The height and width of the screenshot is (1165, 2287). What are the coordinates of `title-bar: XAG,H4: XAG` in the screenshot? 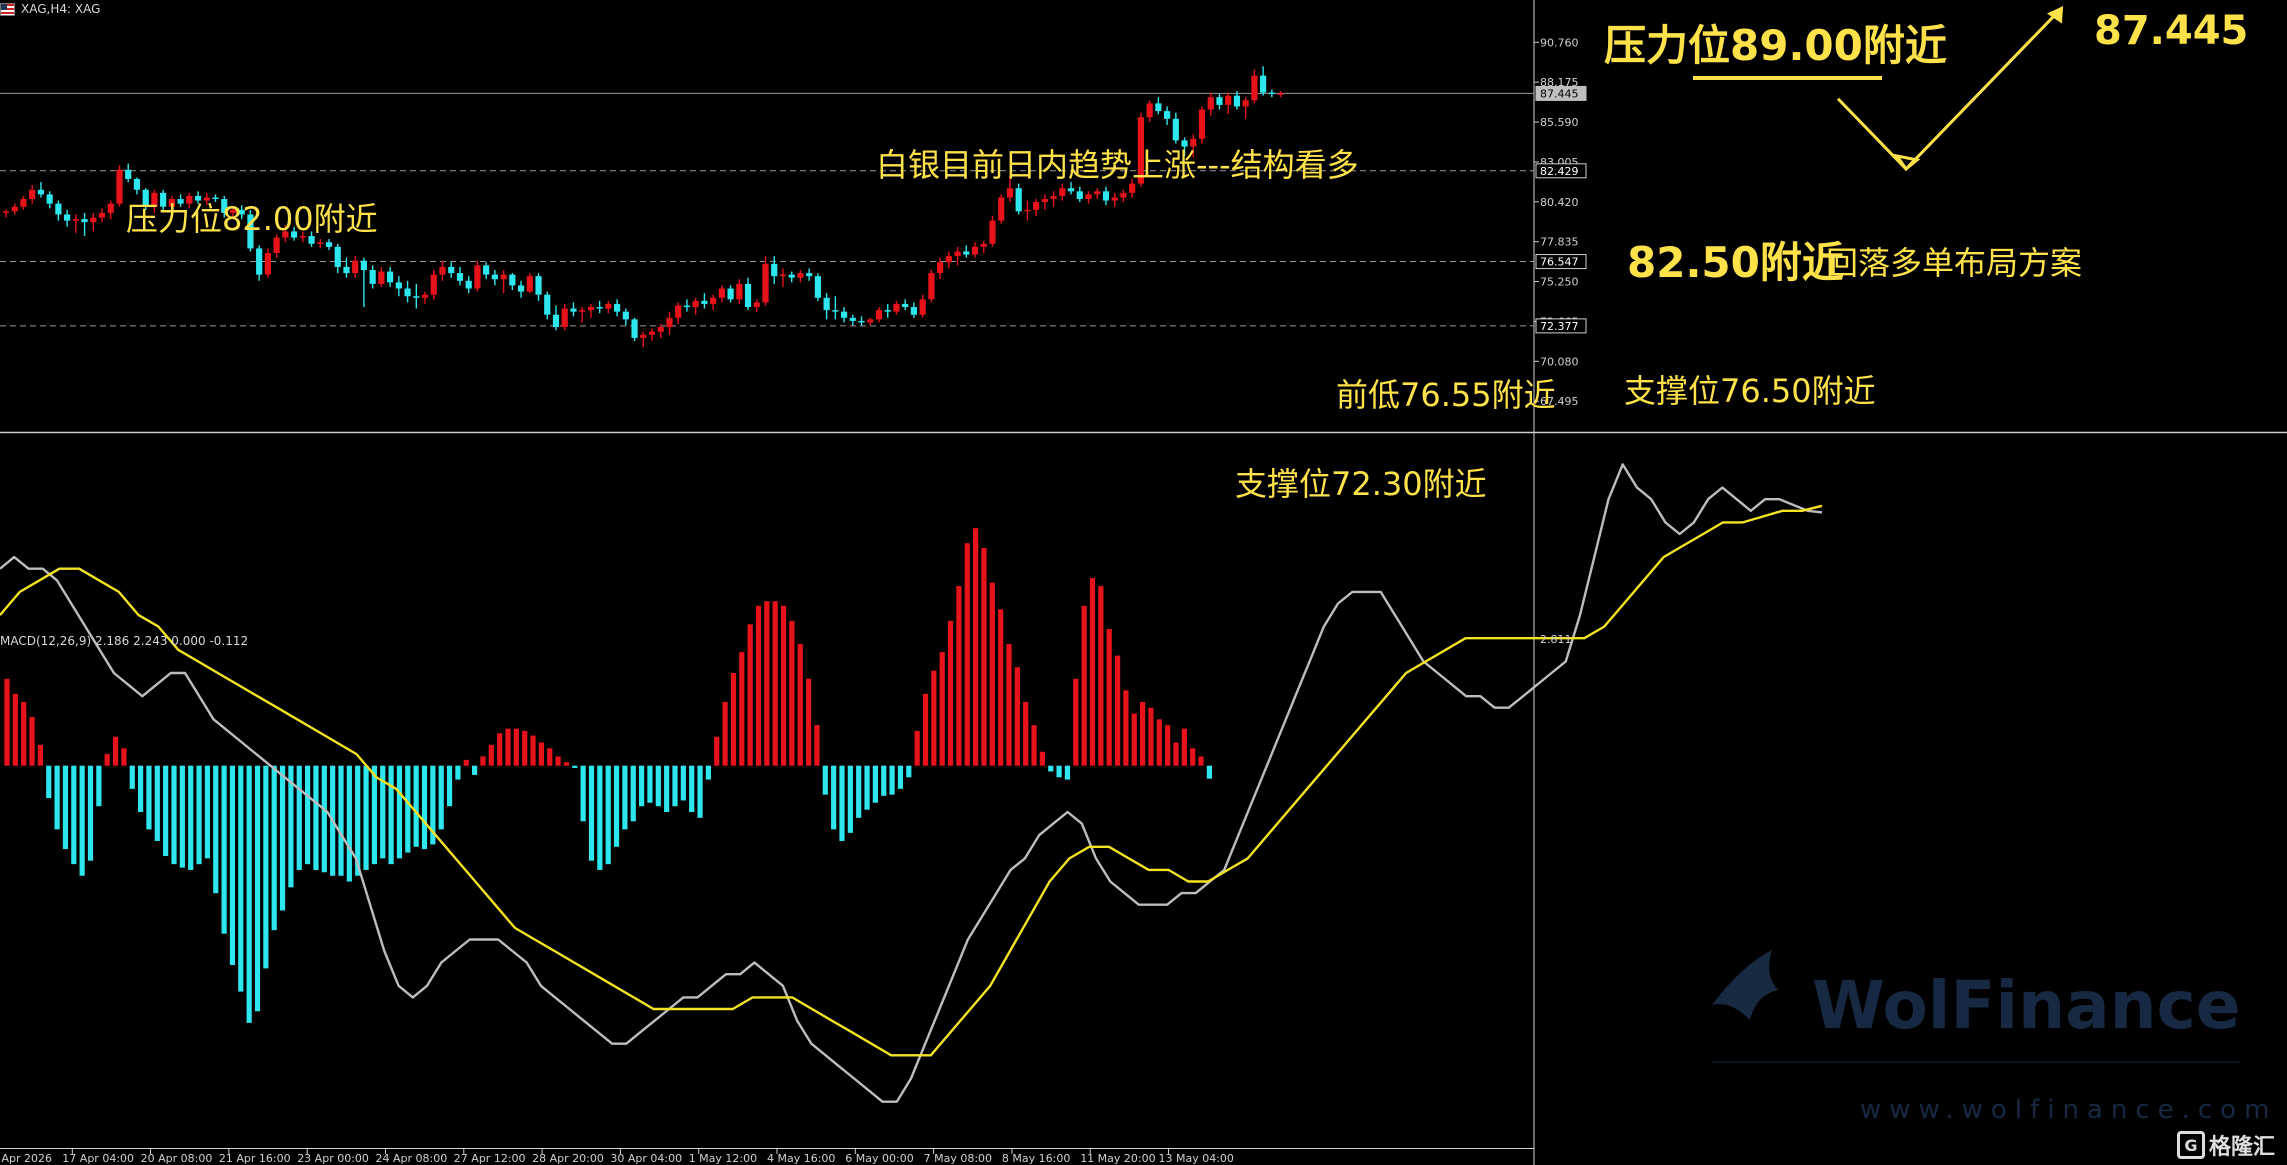 It's located at (50, 9).